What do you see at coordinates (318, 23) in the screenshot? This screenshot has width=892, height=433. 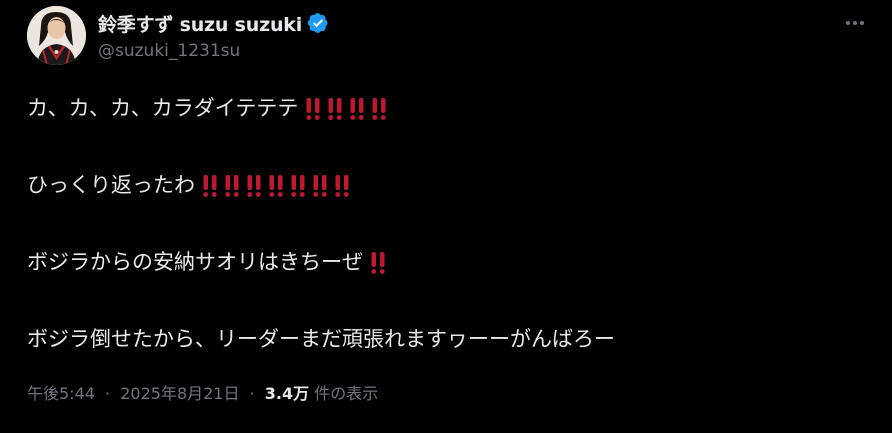 I see `verified-badge-icon` at bounding box center [318, 23].